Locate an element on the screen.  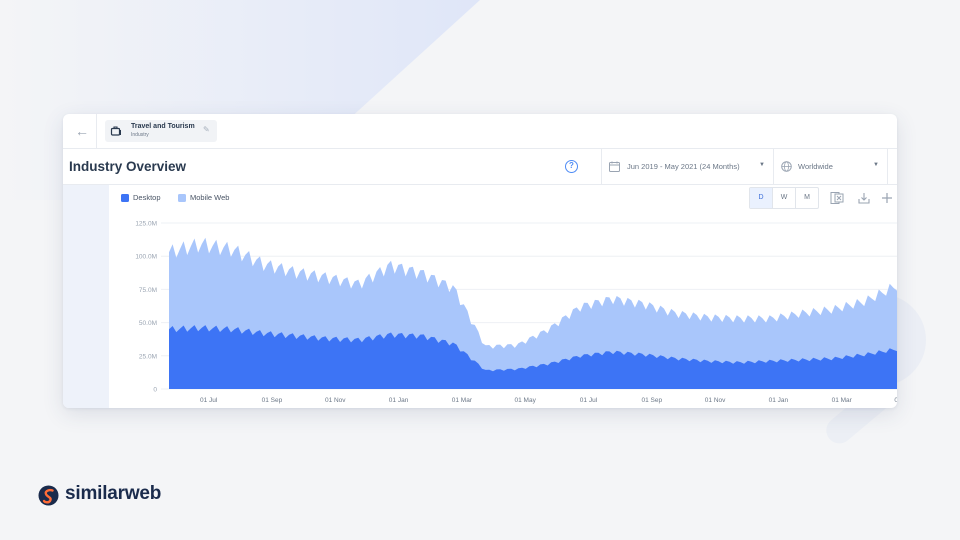
chip-title: Travel and Tourism is located at coordinates (163, 126).